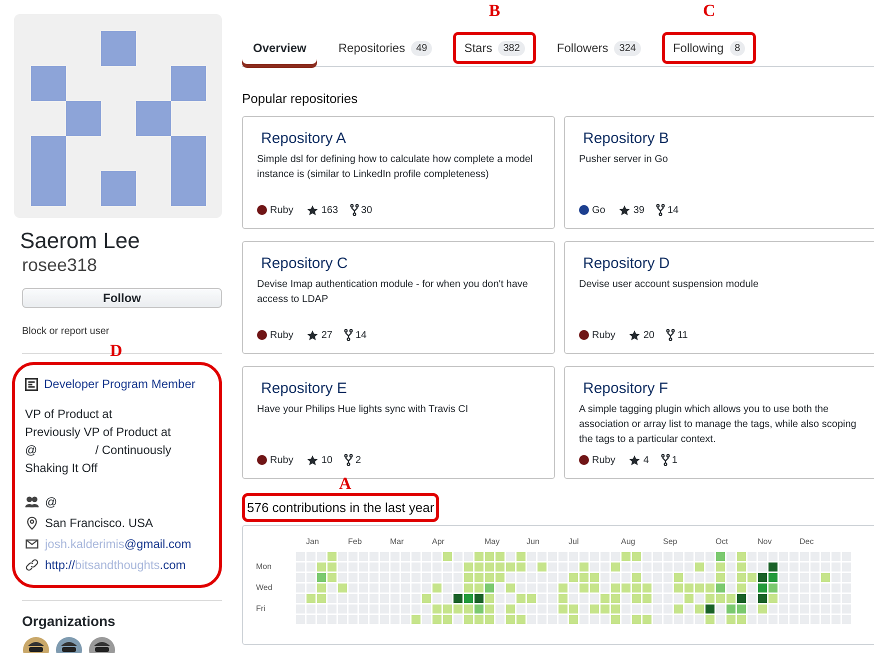 The image size is (874, 653). What do you see at coordinates (68, 414) in the screenshot?
I see `bio-text: VP of Product at` at bounding box center [68, 414].